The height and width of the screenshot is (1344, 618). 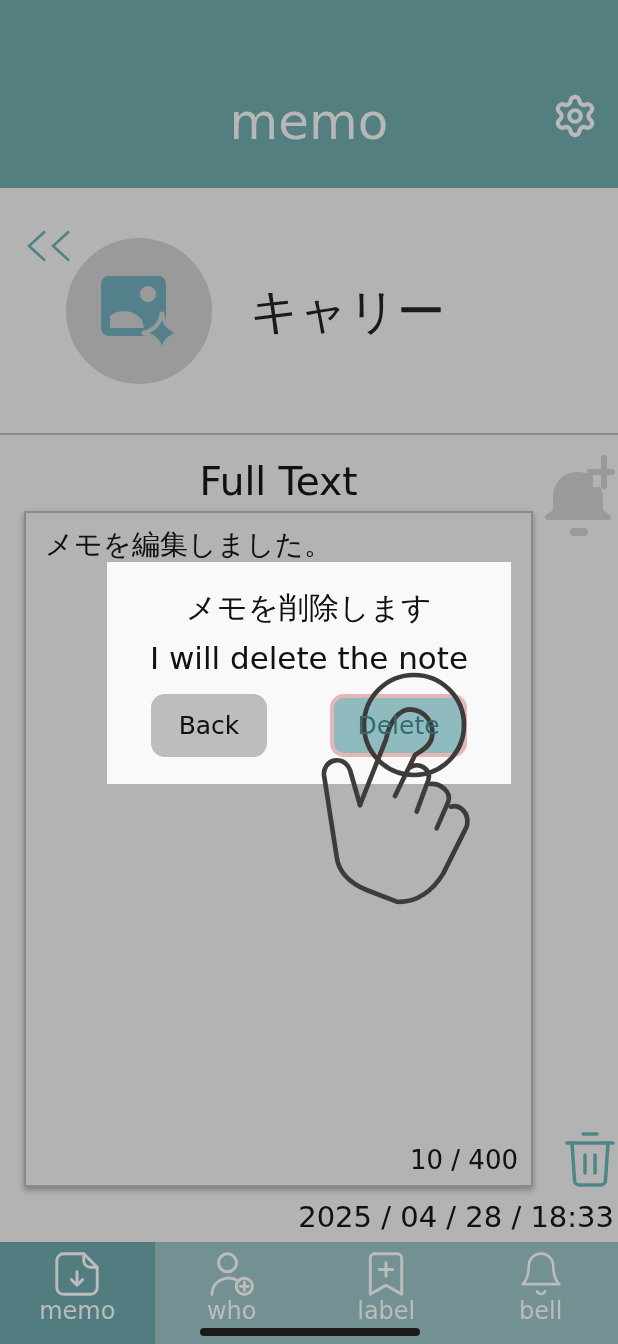 I want to click on nav-tab: bell, so click(x=540, y=1293).